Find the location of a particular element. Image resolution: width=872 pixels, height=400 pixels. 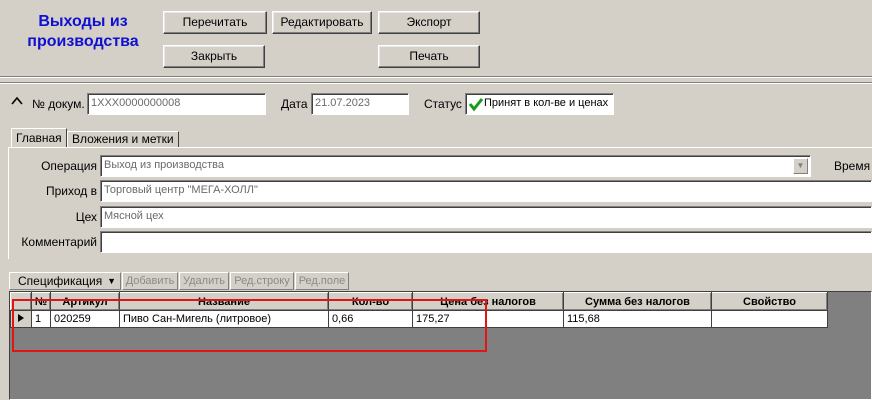

income-field: Торговый центр "МЕГА-ХОЛЛ" is located at coordinates (486, 191).